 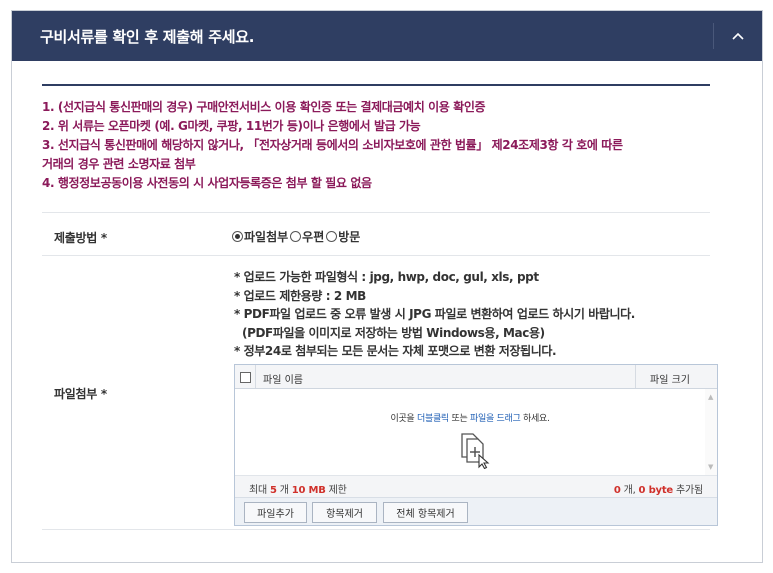 What do you see at coordinates (476, 377) in the screenshot?
I see `file-table-header: 파일 이름 파일 크기` at bounding box center [476, 377].